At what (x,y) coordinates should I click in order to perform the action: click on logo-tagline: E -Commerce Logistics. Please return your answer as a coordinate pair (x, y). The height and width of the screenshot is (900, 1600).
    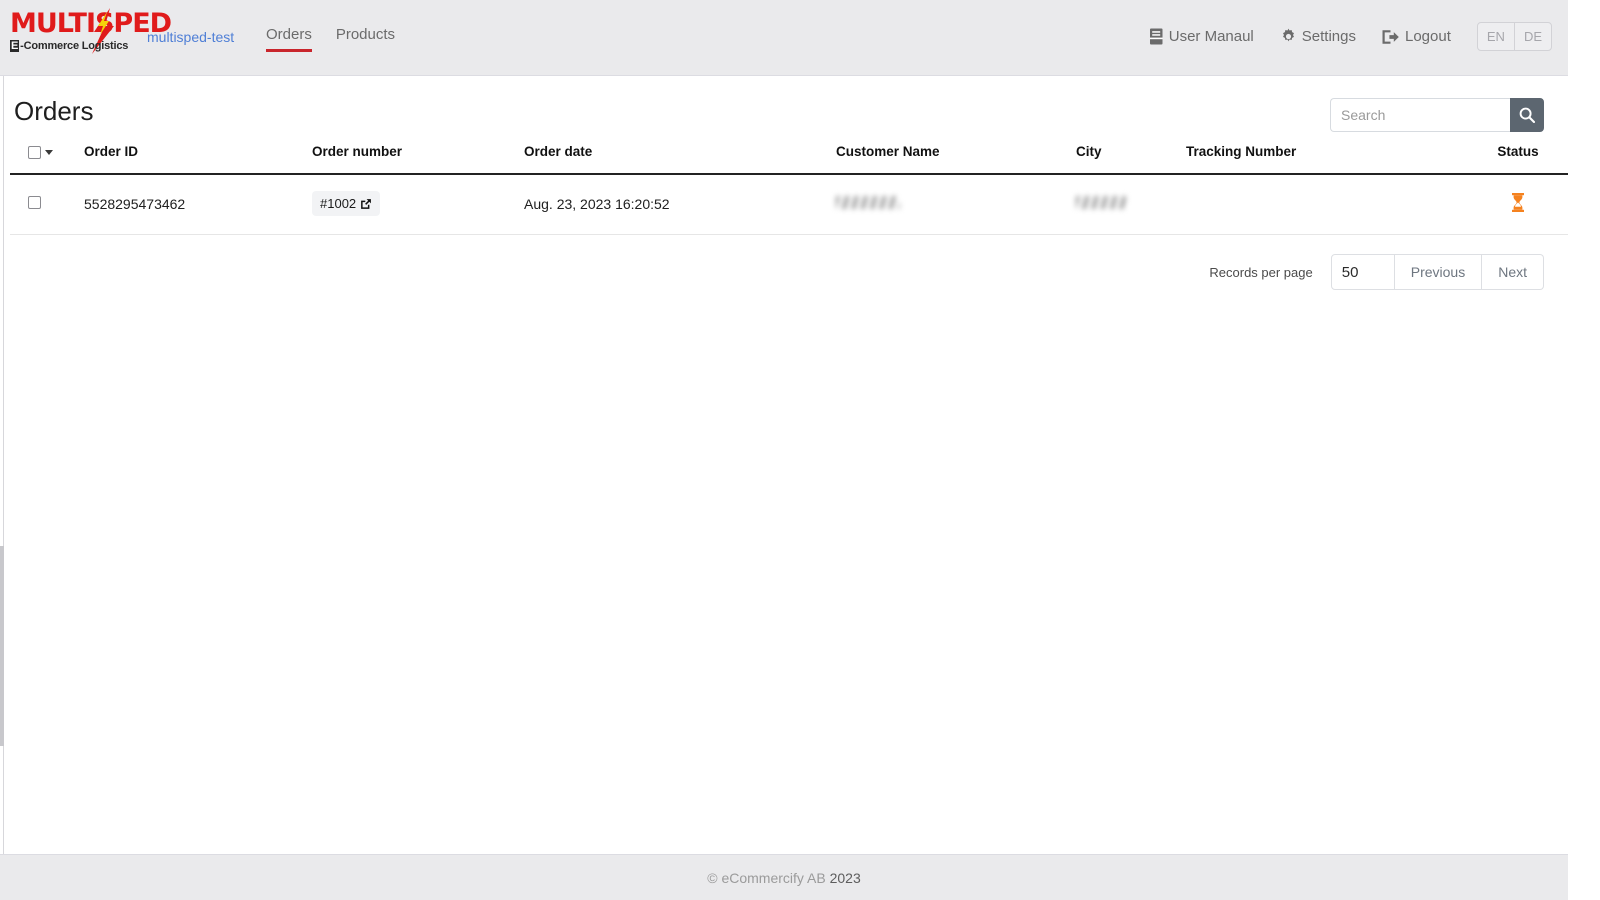
    Looking at the image, I should click on (69, 46).